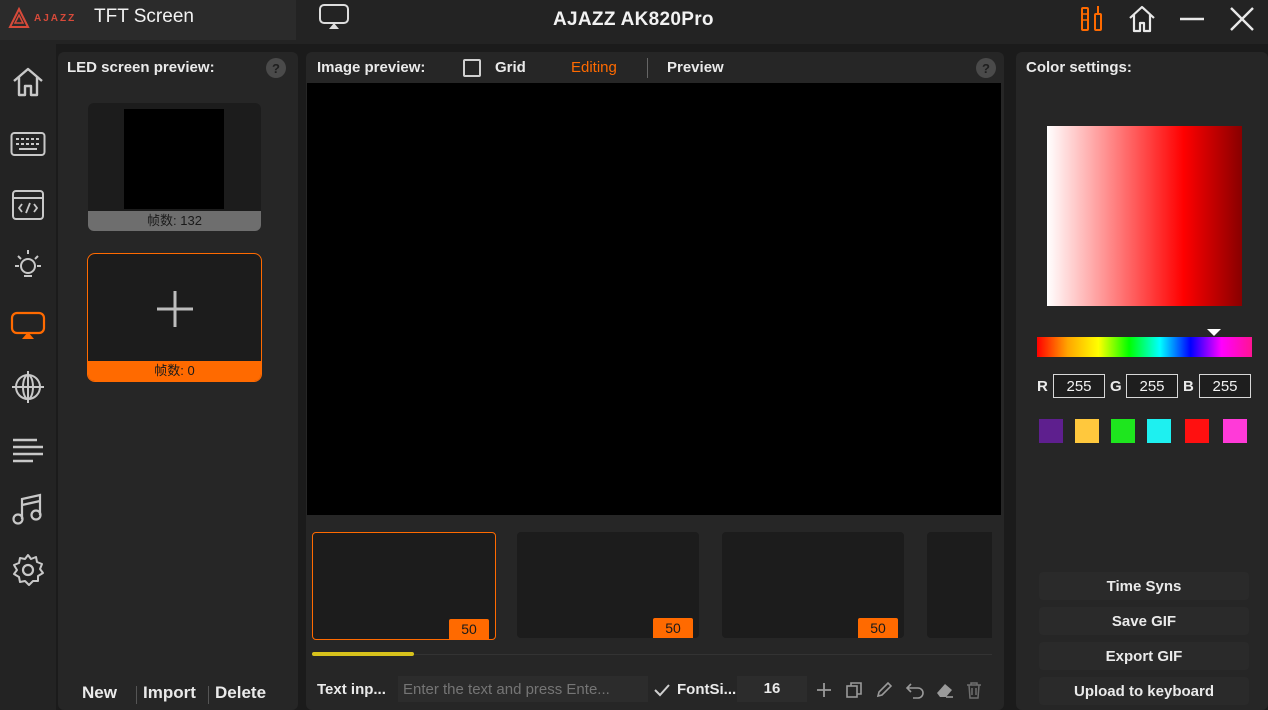  I want to click on frame-thumb-1: 50, so click(404, 586).